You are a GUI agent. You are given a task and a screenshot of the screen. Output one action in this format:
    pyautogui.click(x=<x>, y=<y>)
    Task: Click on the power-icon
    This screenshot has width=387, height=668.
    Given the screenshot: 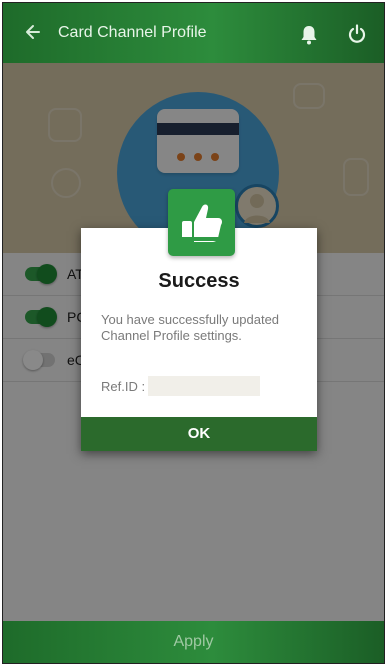 What is the action you would take?
    pyautogui.click(x=357, y=34)
    